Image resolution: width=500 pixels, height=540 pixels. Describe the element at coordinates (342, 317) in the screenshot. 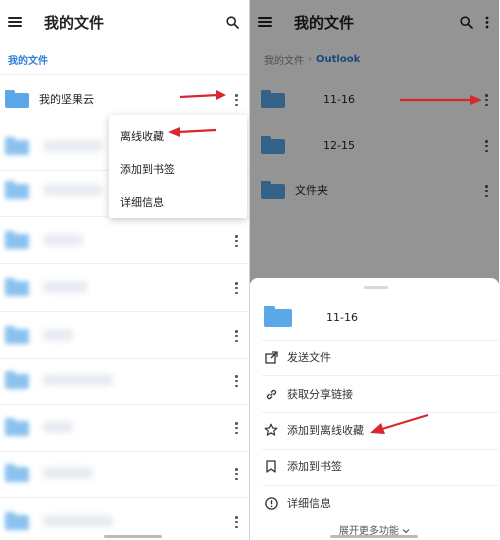

I see `sheet-folder-name: 11-16` at that location.